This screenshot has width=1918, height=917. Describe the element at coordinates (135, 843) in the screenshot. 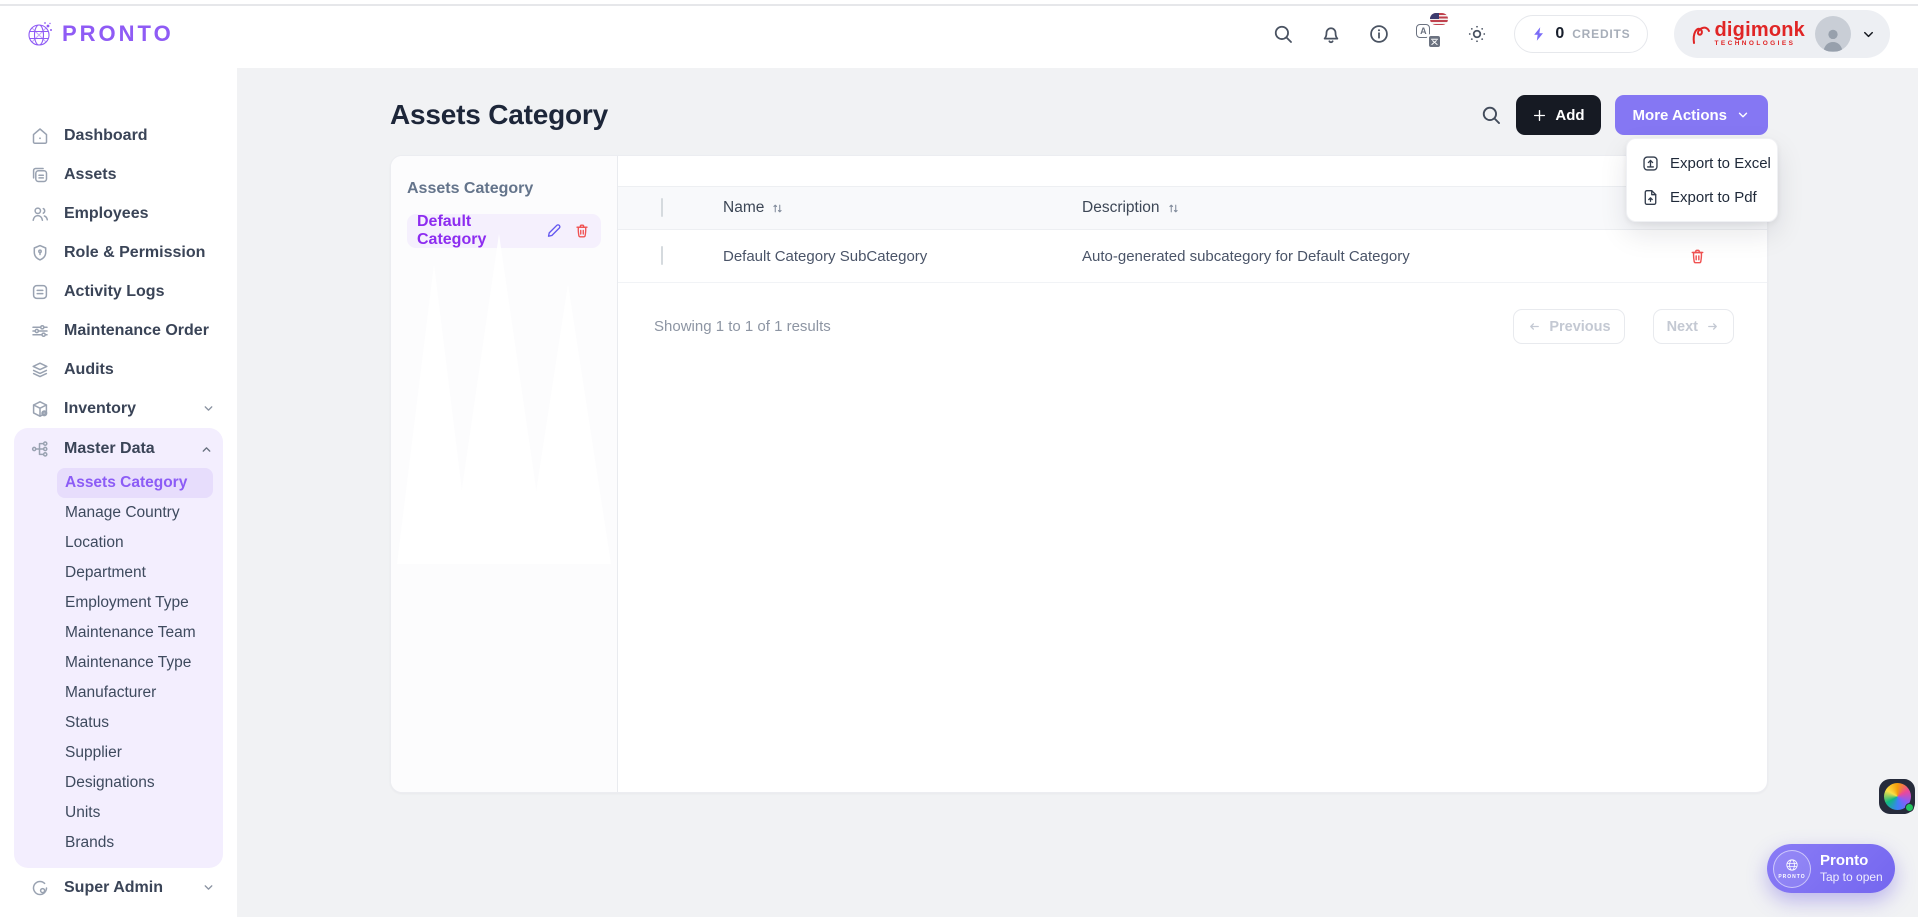

I see `sidebar-subitem-brands: Brands` at that location.